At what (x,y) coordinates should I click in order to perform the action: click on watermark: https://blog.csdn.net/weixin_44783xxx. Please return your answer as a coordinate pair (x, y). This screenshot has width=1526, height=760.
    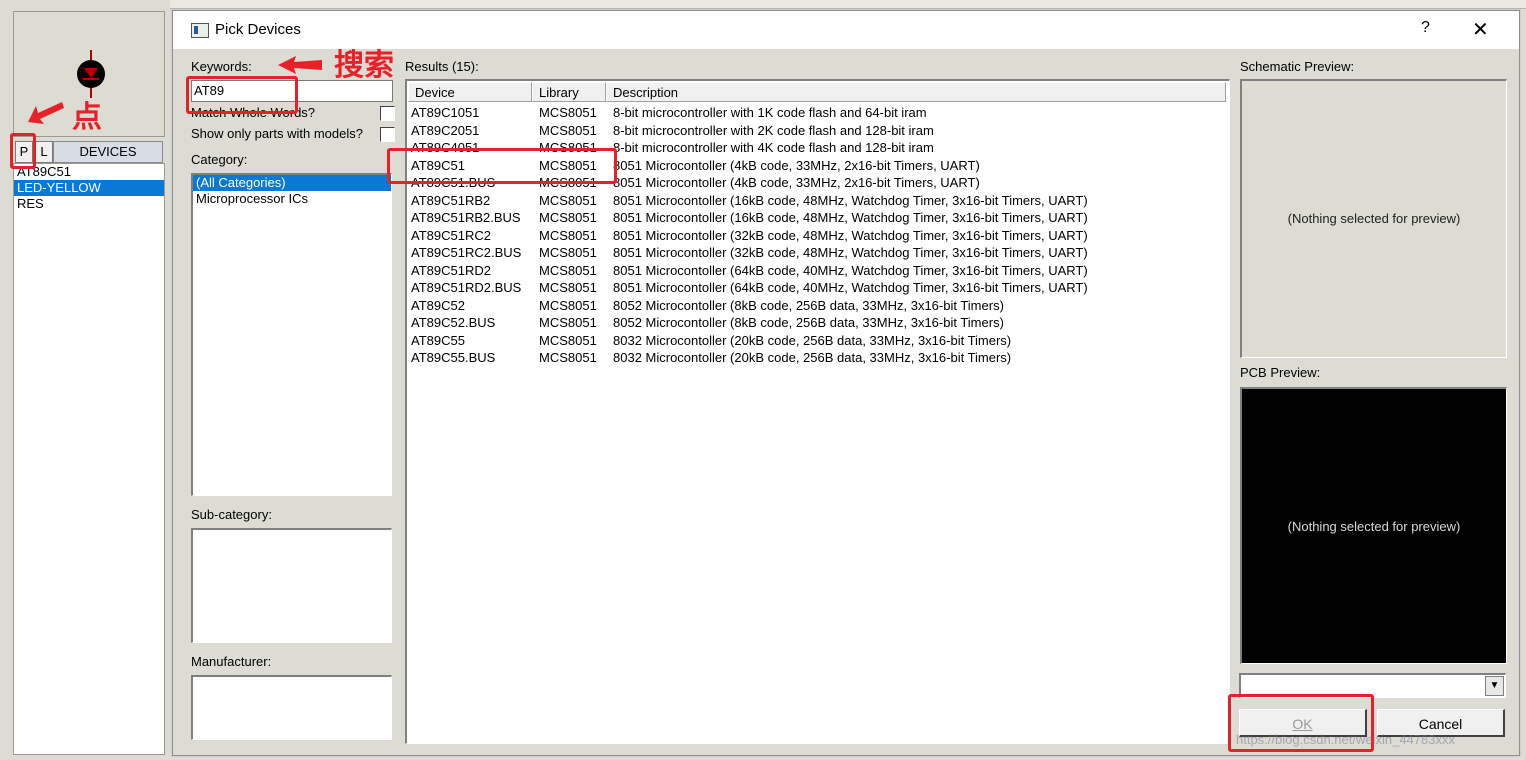
    Looking at the image, I should click on (1345, 739).